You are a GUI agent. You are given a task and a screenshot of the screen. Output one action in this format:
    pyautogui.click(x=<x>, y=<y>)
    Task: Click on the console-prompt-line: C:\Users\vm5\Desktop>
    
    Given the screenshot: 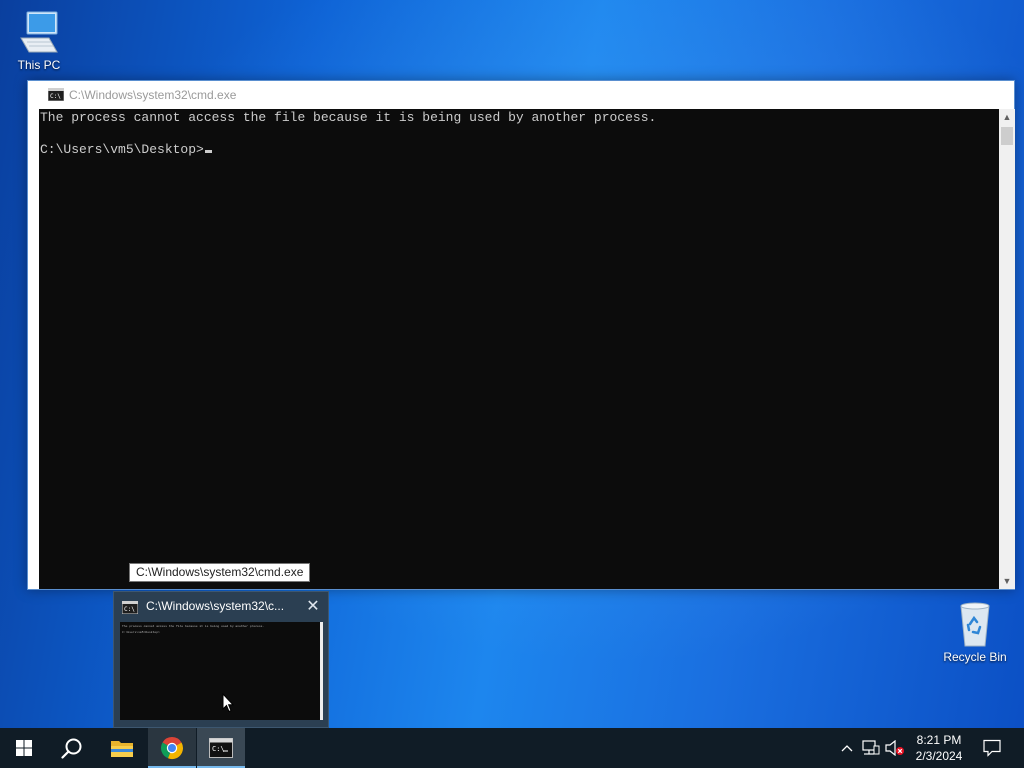 What is the action you would take?
    pyautogui.click(x=519, y=150)
    